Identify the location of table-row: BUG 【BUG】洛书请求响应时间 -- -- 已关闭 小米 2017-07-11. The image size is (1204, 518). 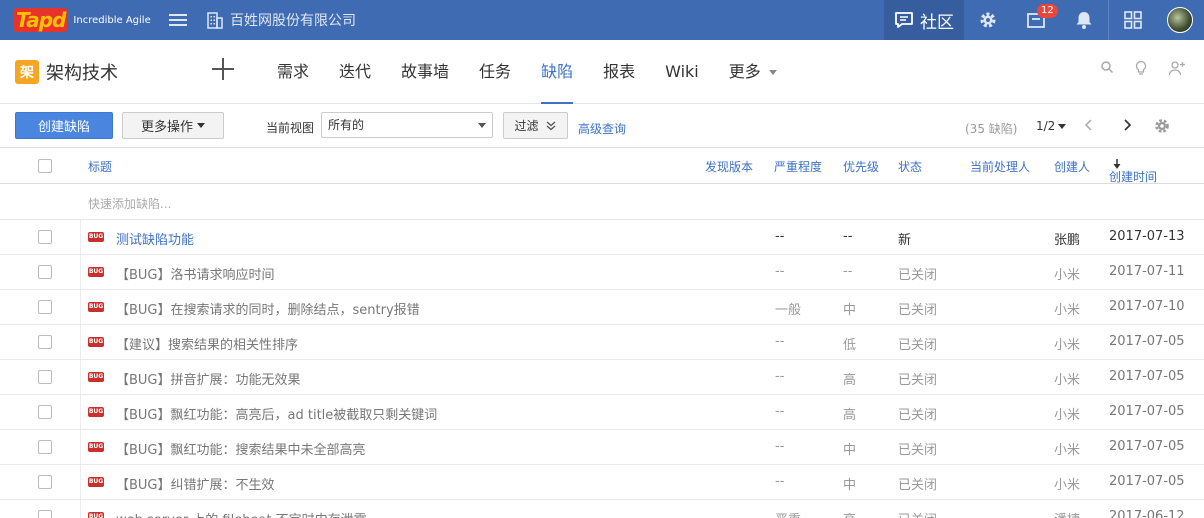
(602, 272).